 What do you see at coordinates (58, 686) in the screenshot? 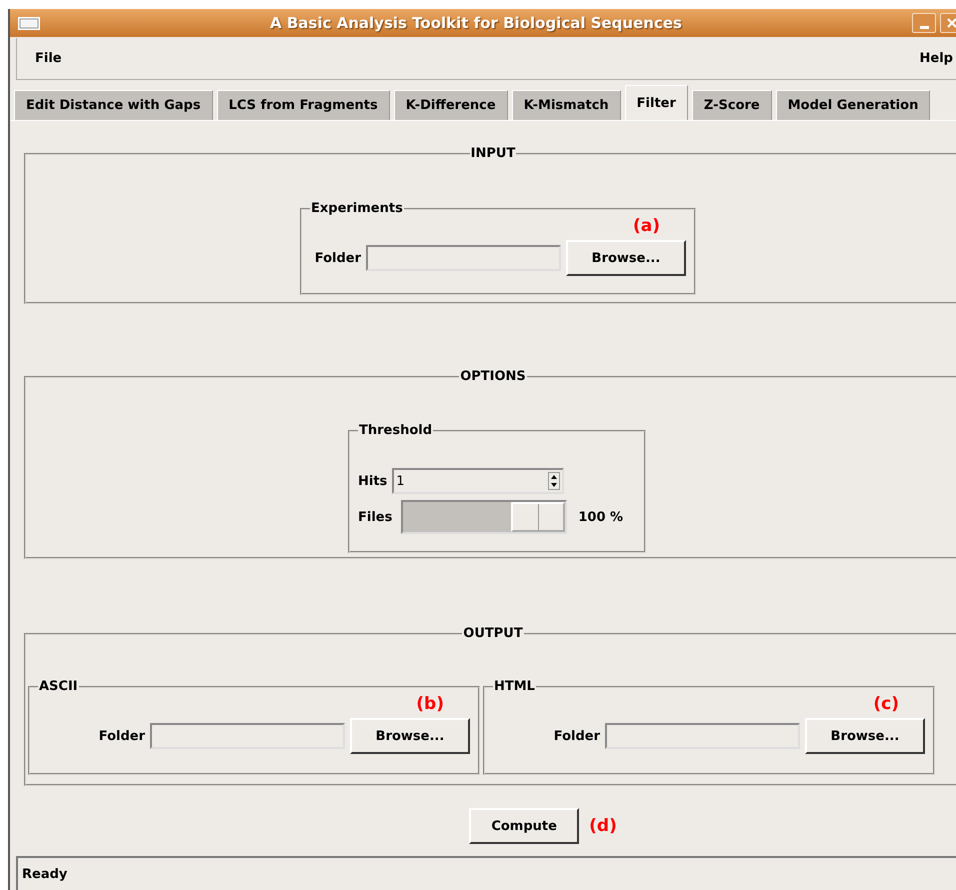
I see `group-title: ASCII` at bounding box center [58, 686].